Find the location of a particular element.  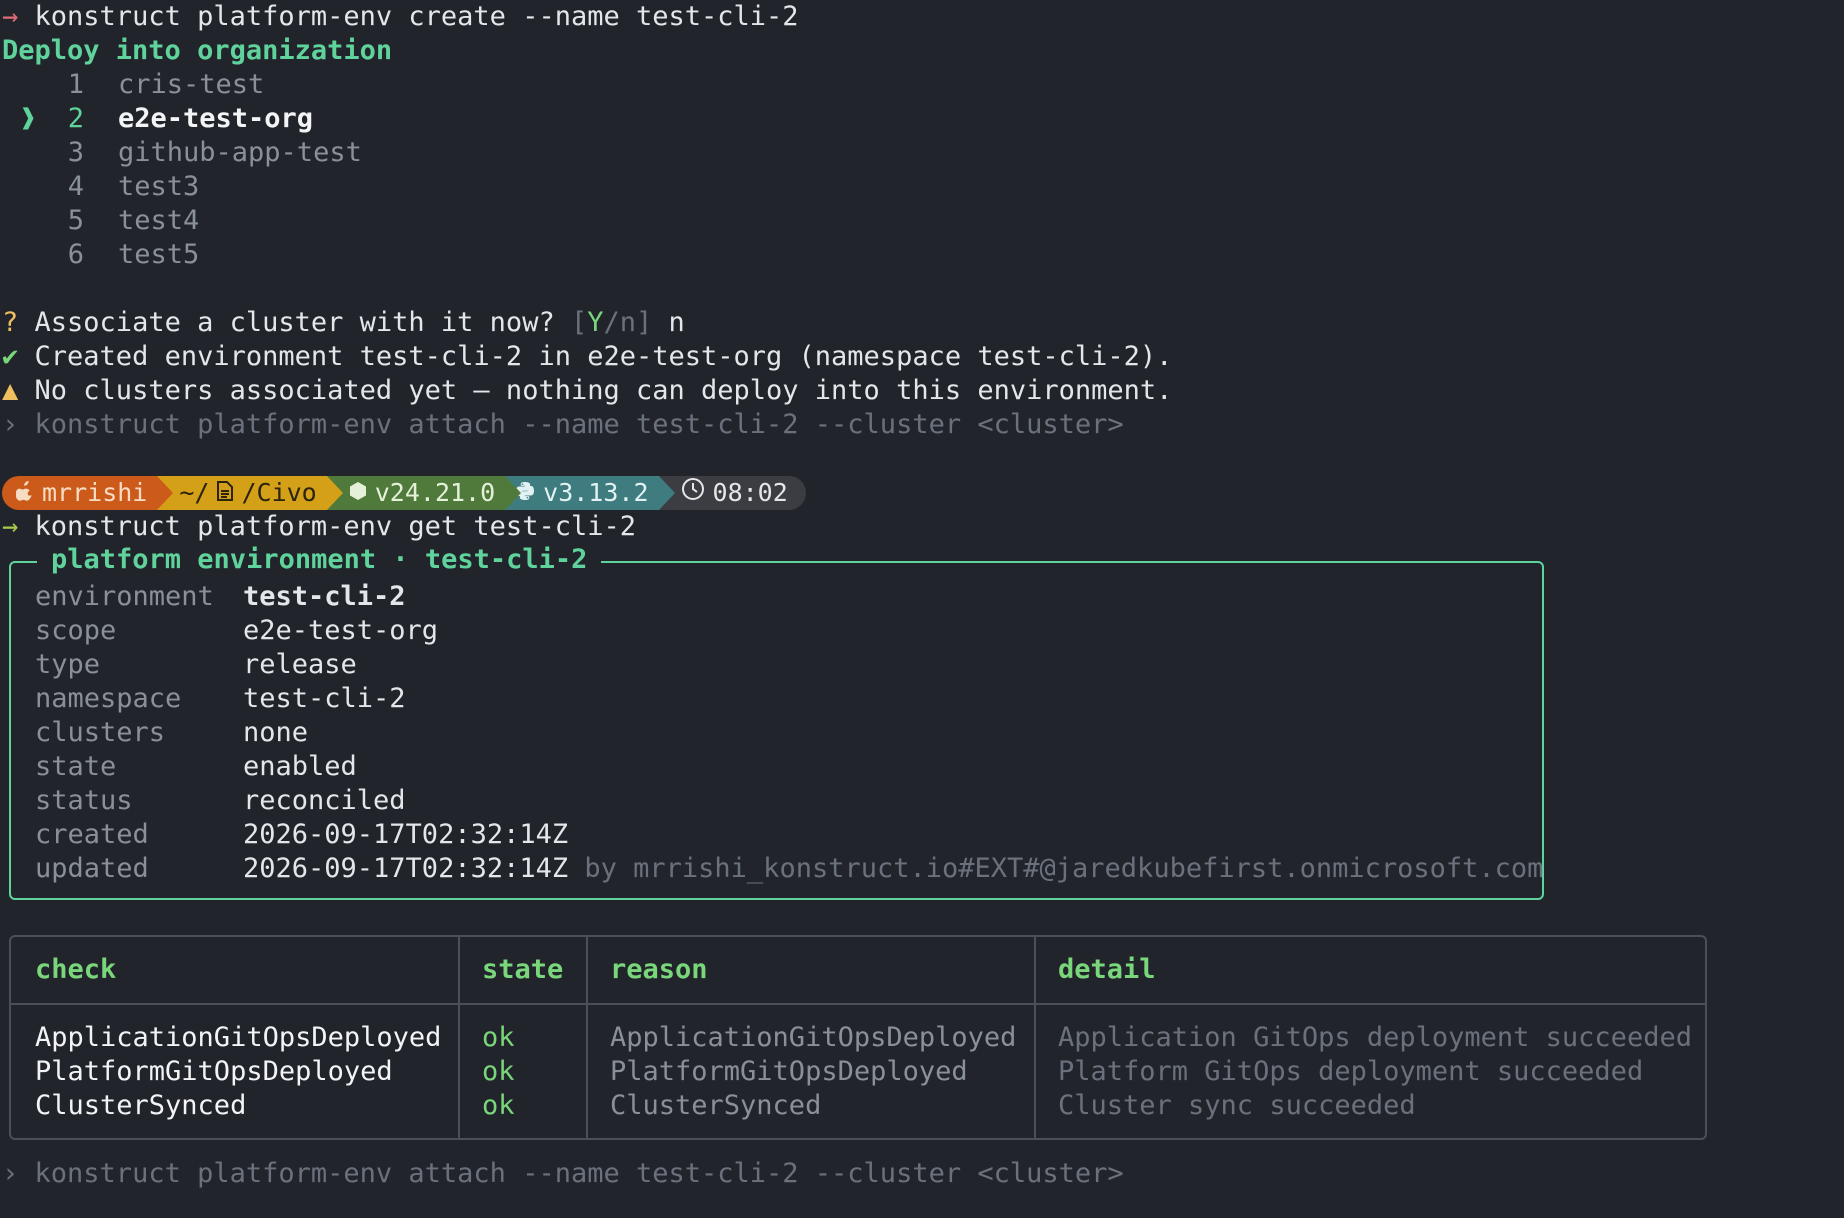

org-option: 3 github-app-test is located at coordinates (182, 153).